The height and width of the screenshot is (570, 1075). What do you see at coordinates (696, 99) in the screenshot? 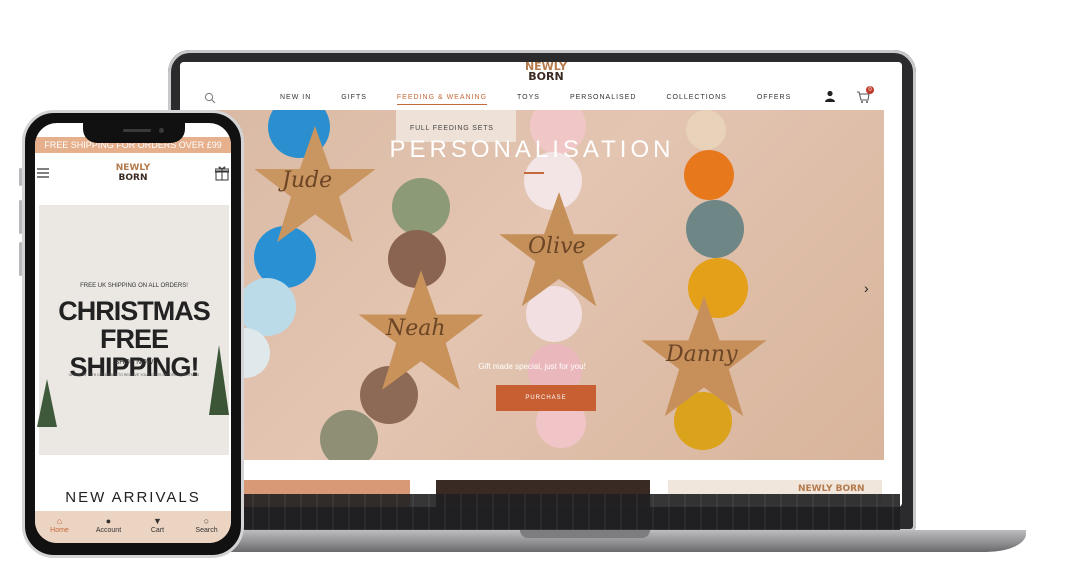
I see `nav-item-collections: COLLECTIONS` at bounding box center [696, 99].